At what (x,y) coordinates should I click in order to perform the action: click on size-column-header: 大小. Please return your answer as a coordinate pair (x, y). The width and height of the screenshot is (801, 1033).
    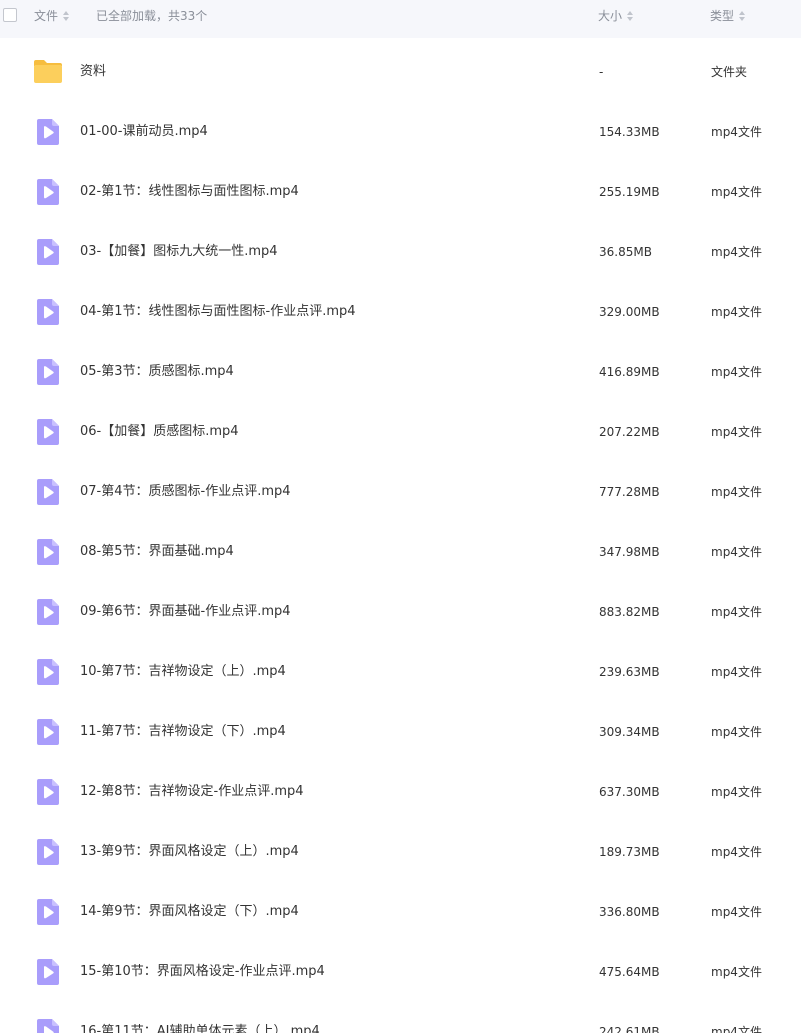
    Looking at the image, I should click on (616, 16).